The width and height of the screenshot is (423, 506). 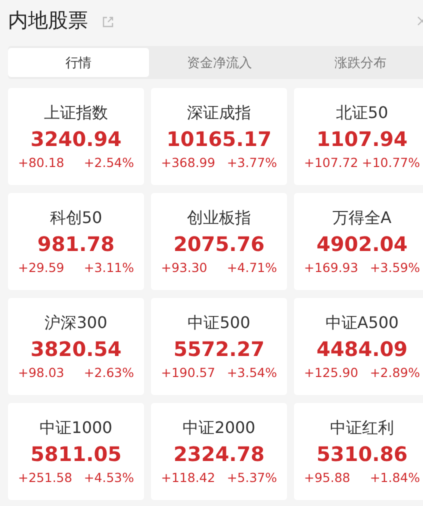 I want to click on tab: 资金净流入, so click(x=219, y=62).